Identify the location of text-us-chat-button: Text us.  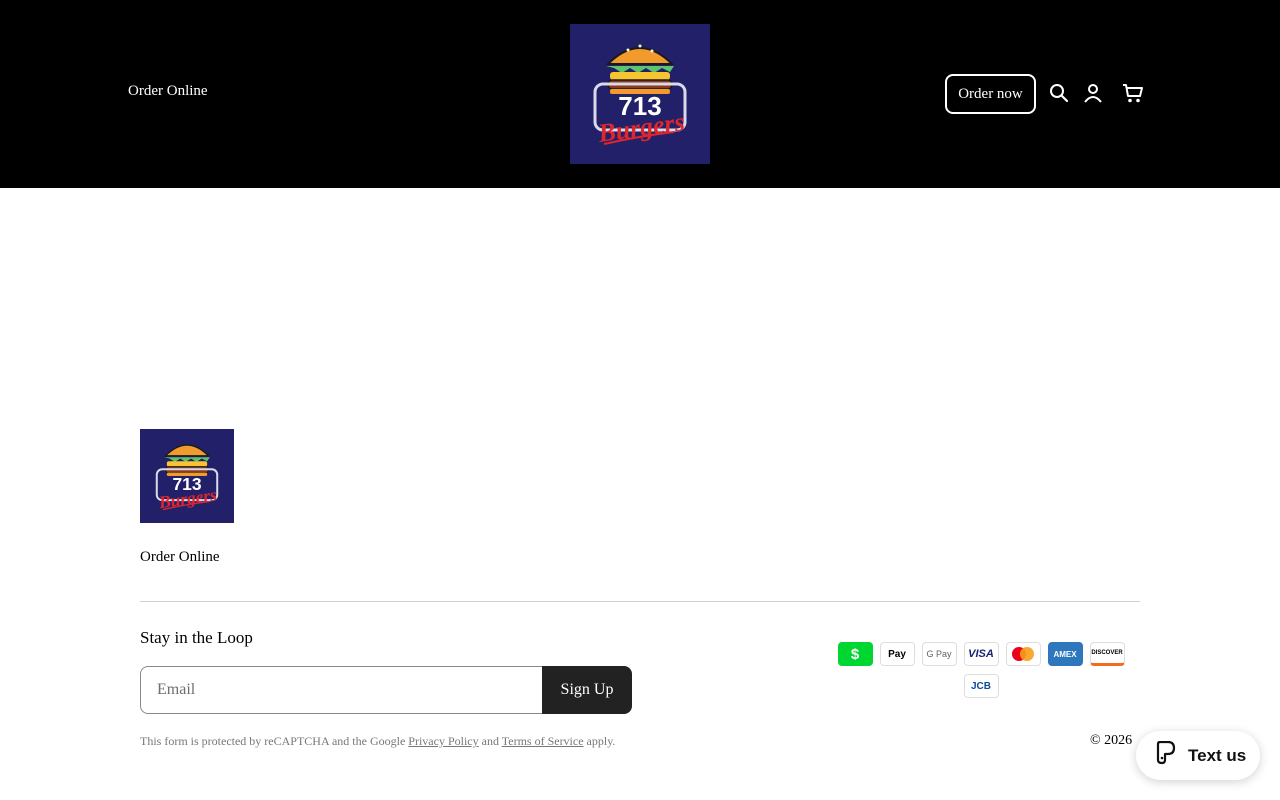
(1198, 755).